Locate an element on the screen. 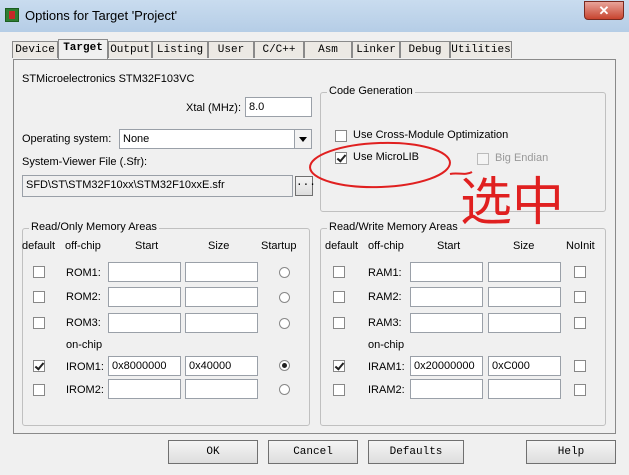  tab-target: Target is located at coordinates (83, 49).